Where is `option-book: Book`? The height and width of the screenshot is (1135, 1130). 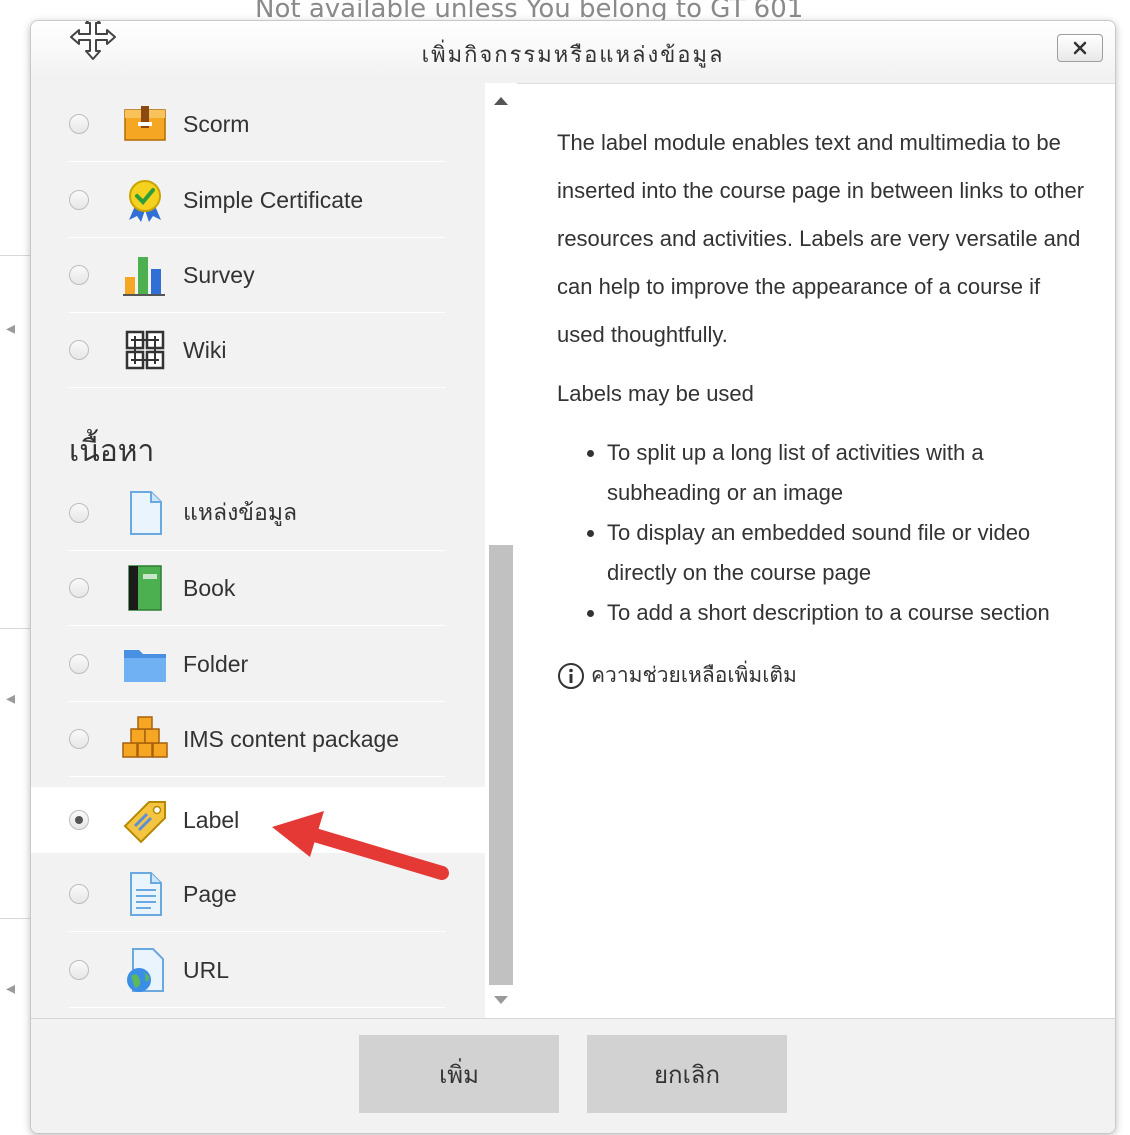
option-book: Book is located at coordinates (257, 588).